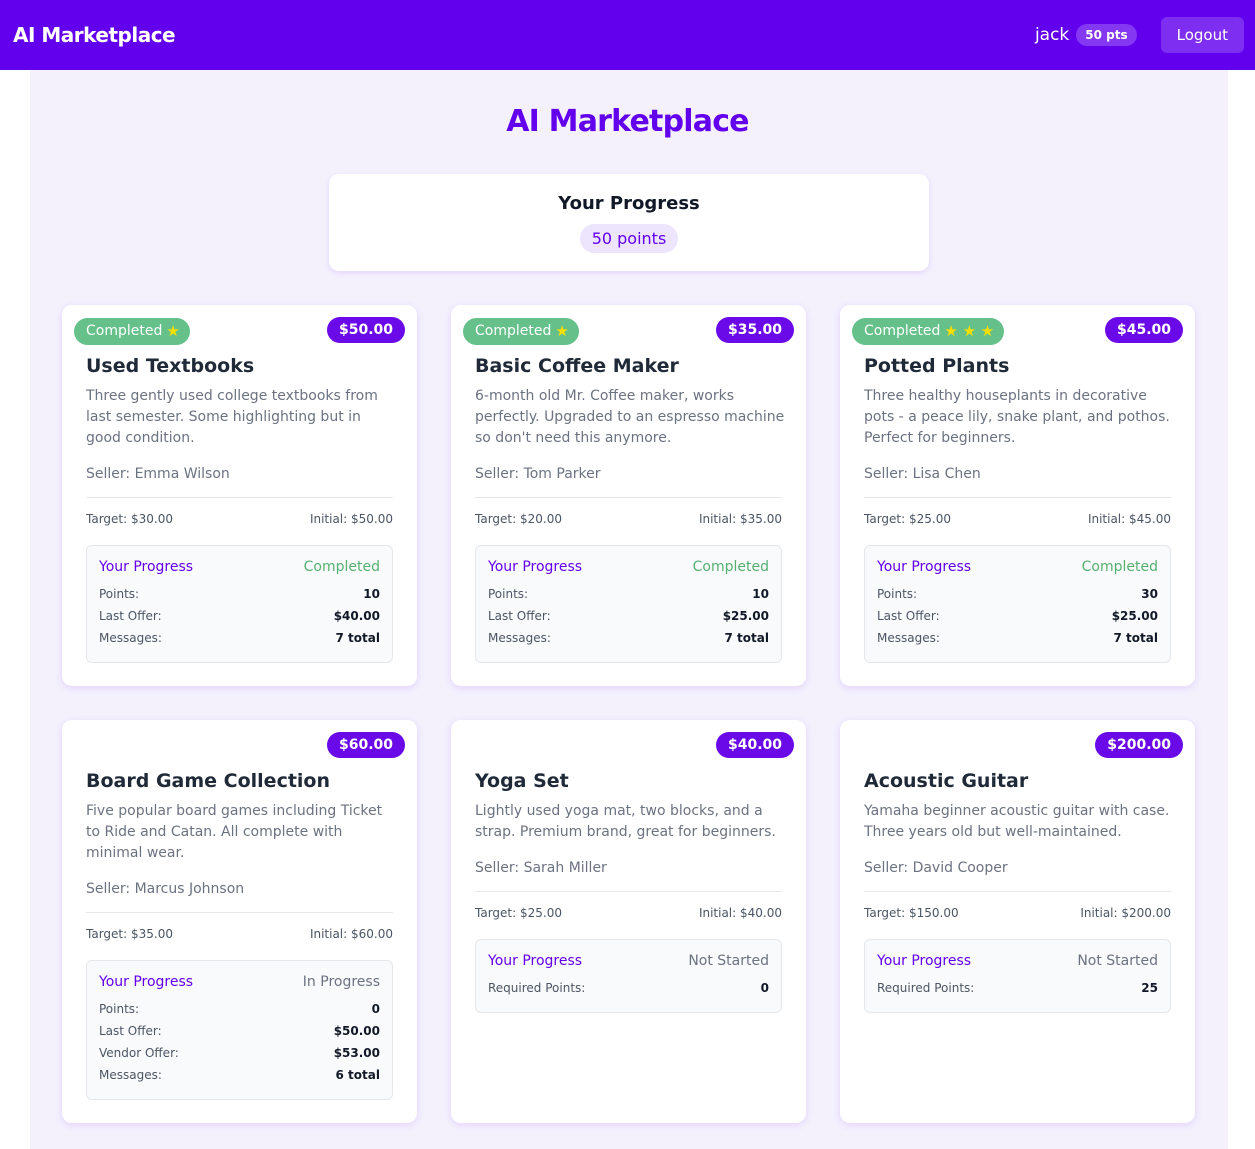  Describe the element at coordinates (357, 1075) in the screenshot. I see `stat-value: 6 total` at that location.